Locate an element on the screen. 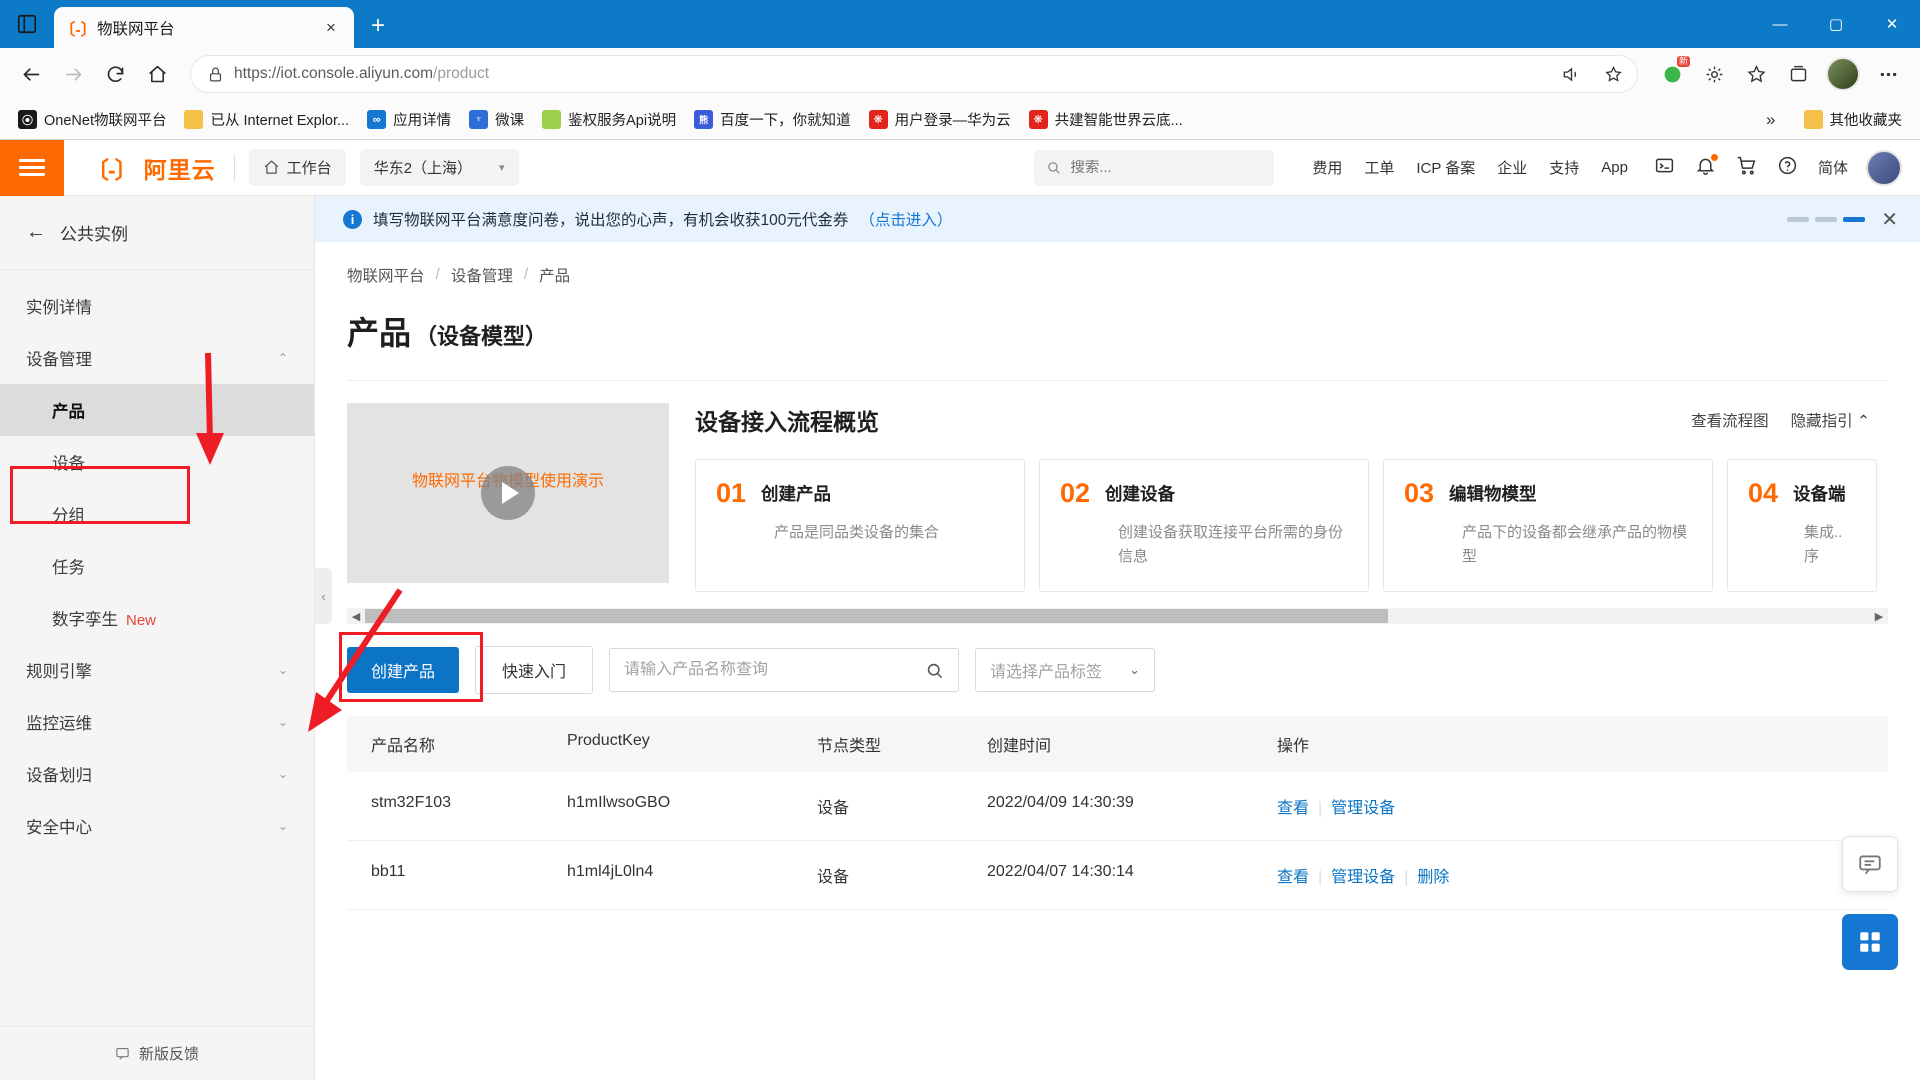  console-search is located at coordinates (1154, 167).